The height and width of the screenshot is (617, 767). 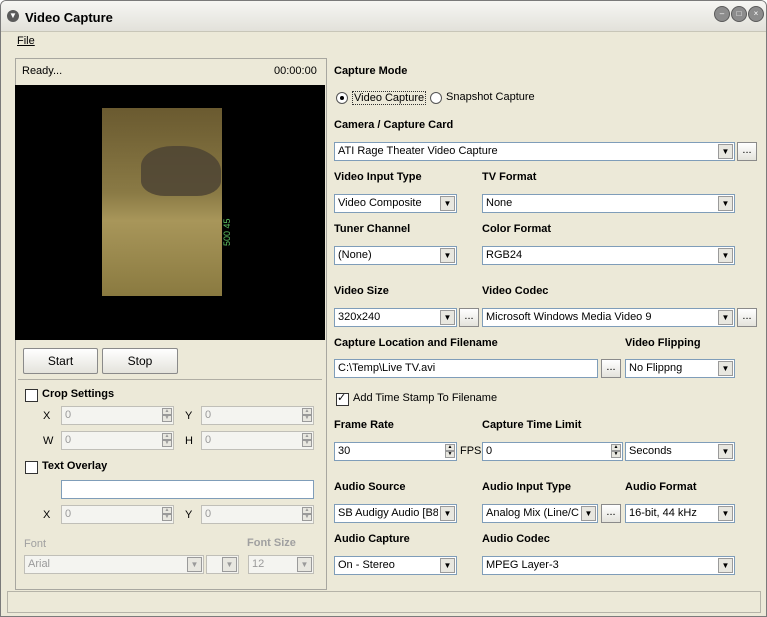 What do you see at coordinates (395, 565) in the screenshot?
I see `audio-capture-select: On - Stereo ▼` at bounding box center [395, 565].